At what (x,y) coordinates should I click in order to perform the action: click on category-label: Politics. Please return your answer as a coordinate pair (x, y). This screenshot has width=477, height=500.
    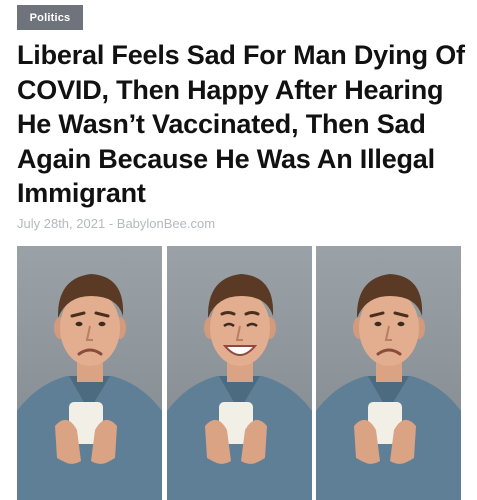
    Looking at the image, I should click on (50, 17).